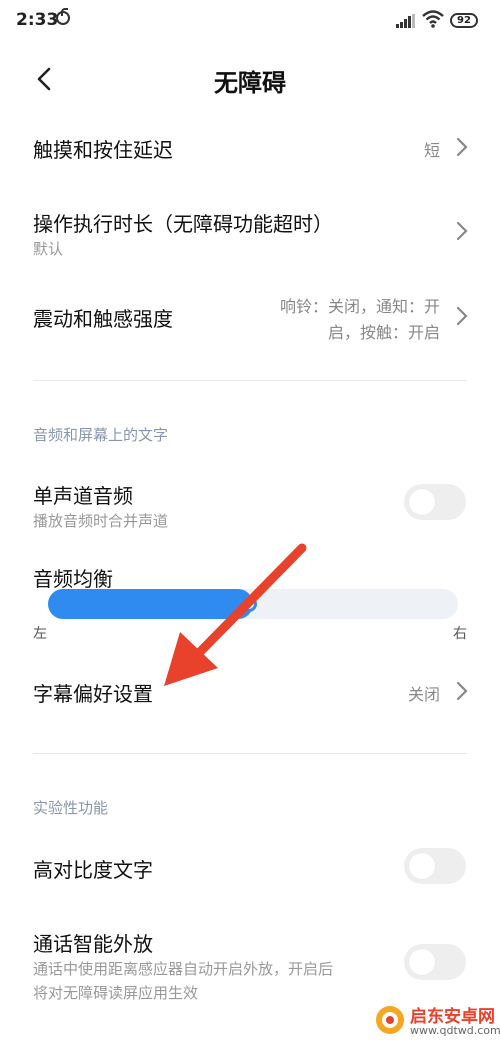  I want to click on row-captions-label: 字幕偏好设置, so click(93, 694).